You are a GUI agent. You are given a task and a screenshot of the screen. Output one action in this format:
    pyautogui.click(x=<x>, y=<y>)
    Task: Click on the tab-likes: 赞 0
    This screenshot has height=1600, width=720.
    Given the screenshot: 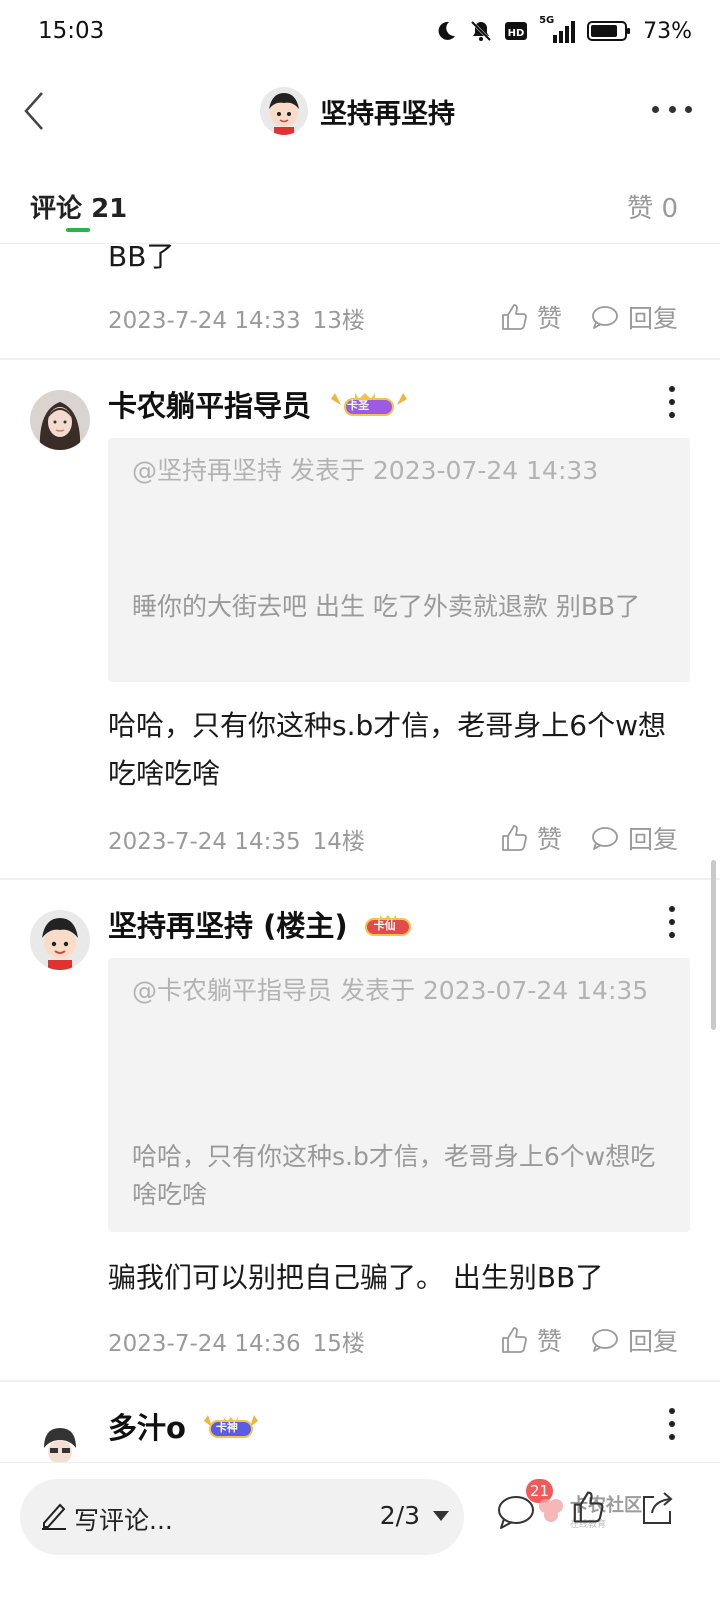 What is the action you would take?
    pyautogui.click(x=652, y=206)
    